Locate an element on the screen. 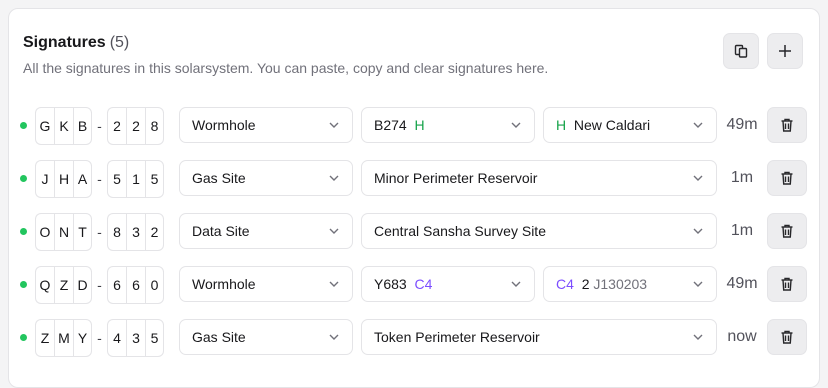 This screenshot has width=828, height=388. sig-char: A is located at coordinates (82, 179).